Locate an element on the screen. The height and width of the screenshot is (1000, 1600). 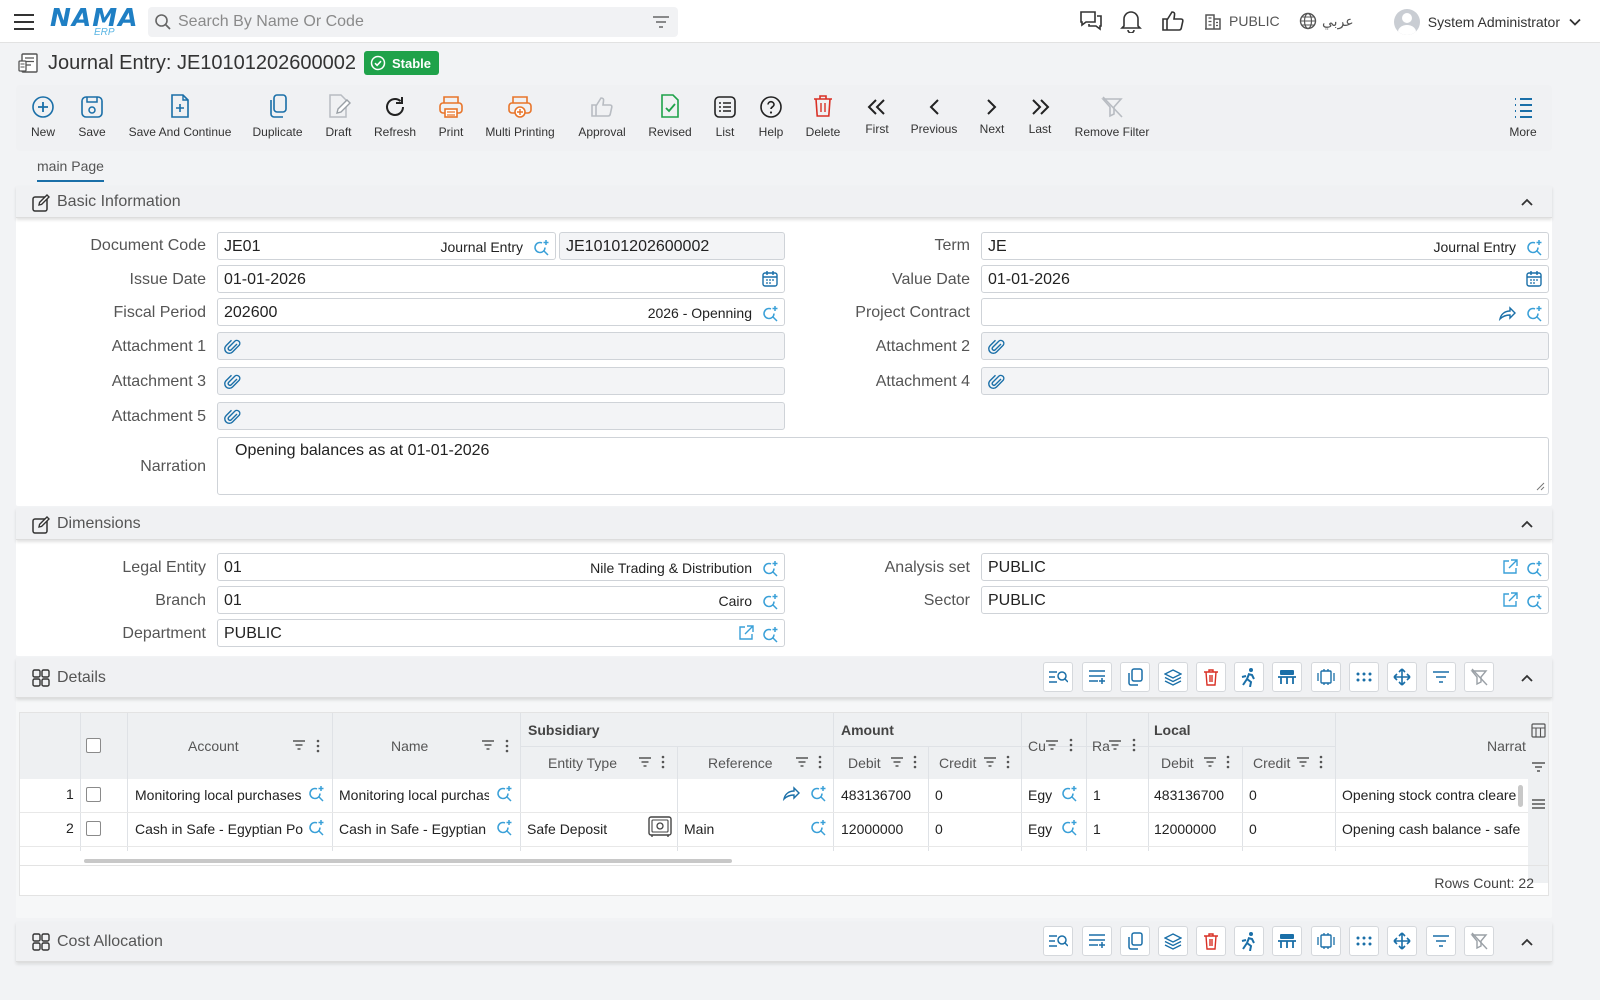
cell-currency: Egy is located at coordinates (1040, 829).